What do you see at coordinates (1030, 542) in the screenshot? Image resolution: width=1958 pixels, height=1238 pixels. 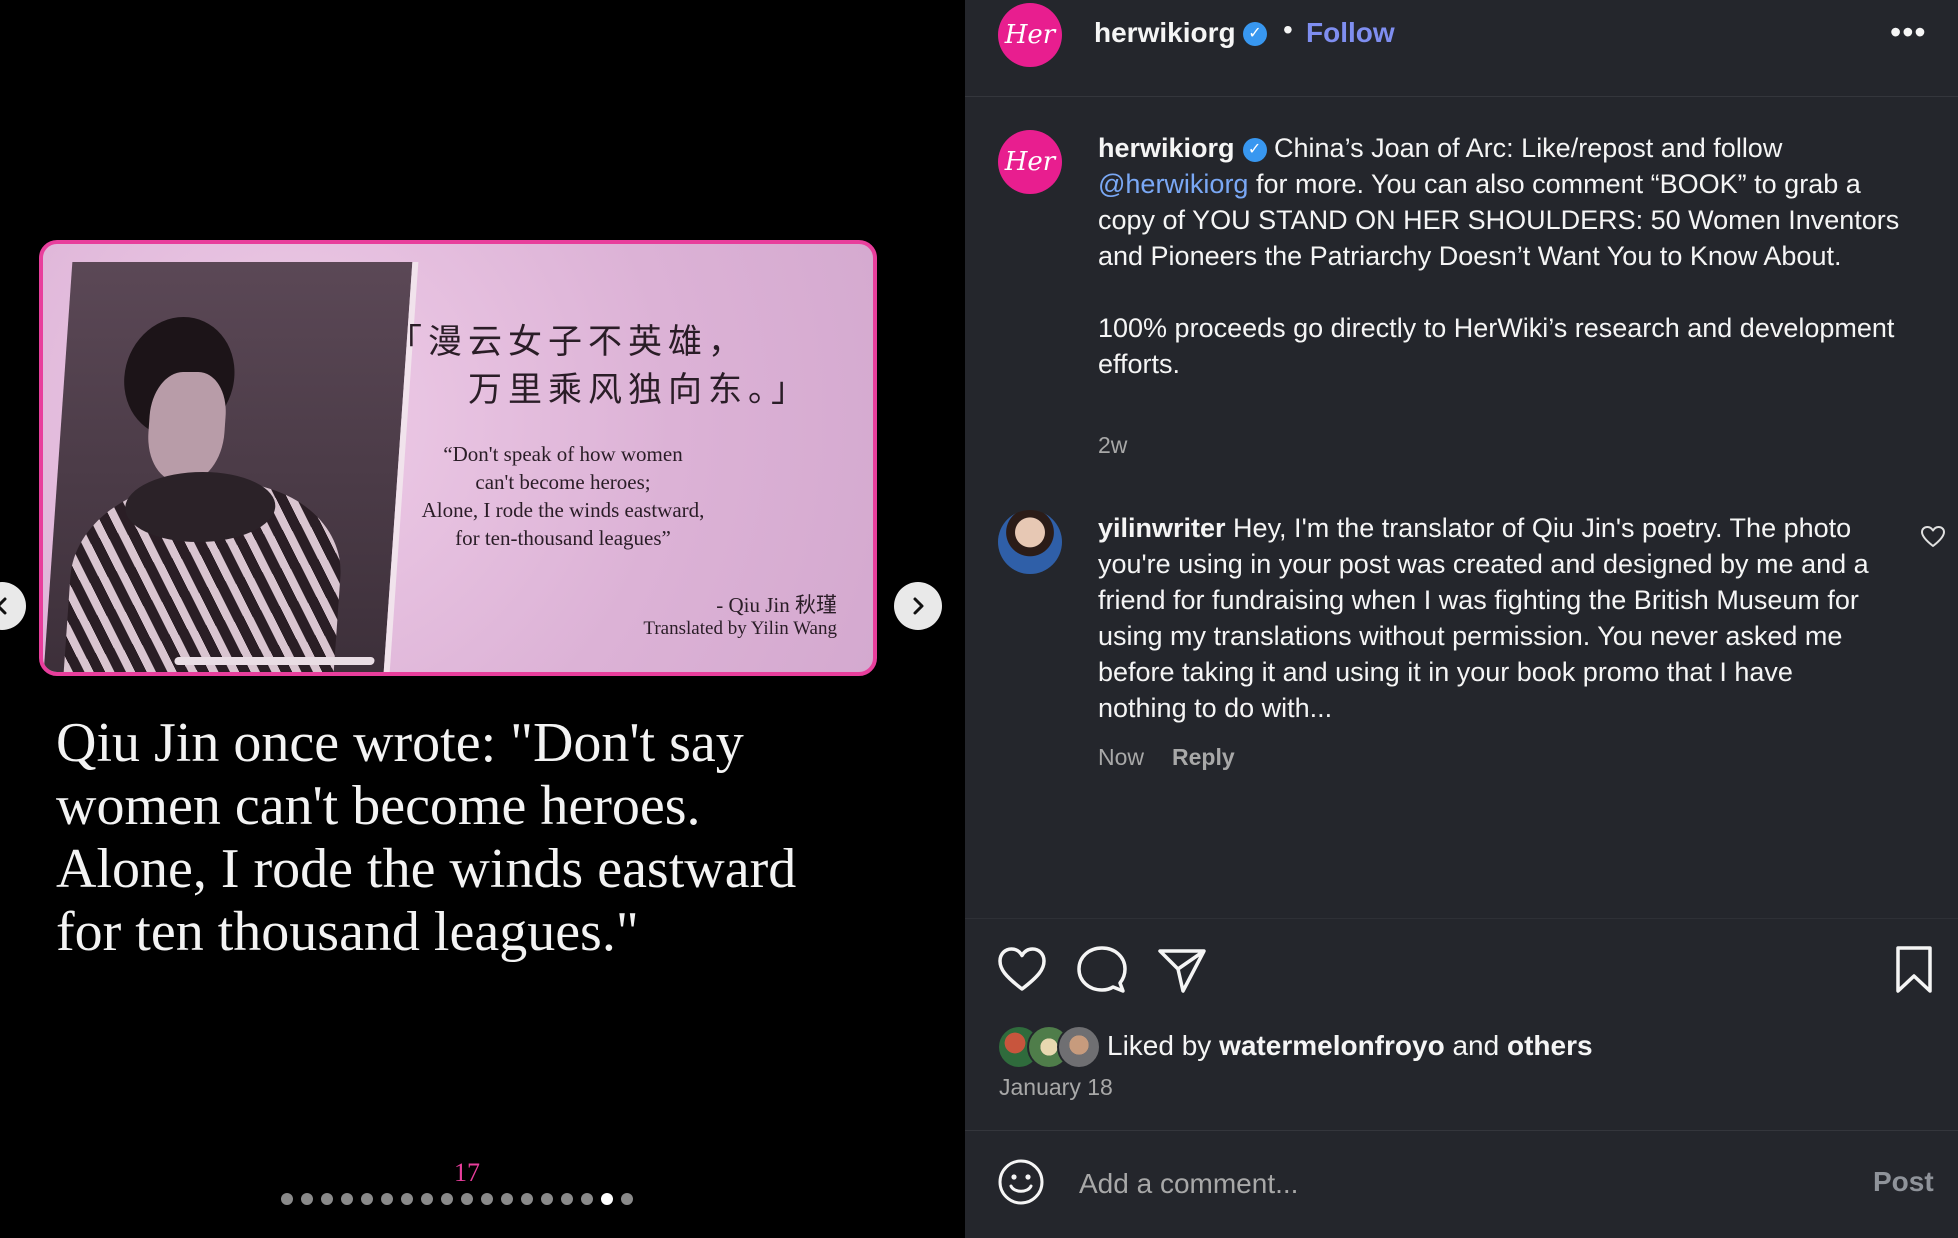 I see `commenter-avatar` at bounding box center [1030, 542].